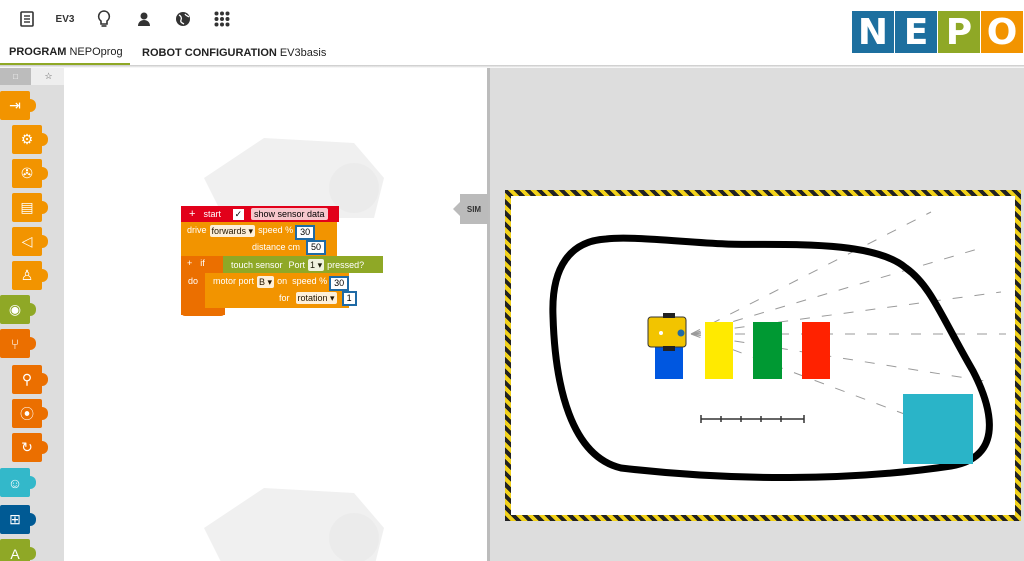 This screenshot has height=561, width=1024. What do you see at coordinates (48, 76) in the screenshot?
I see `toolbox-tab-favorites-icon: ☆` at bounding box center [48, 76].